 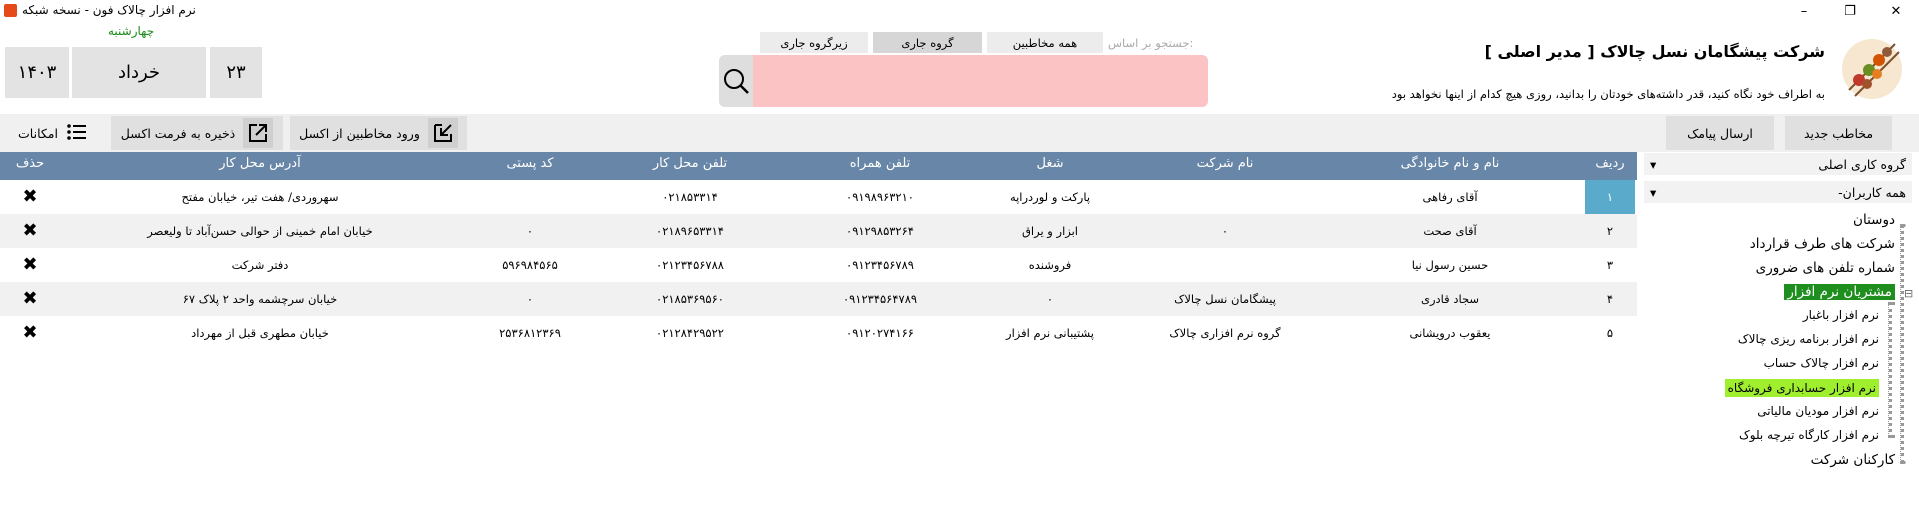 What do you see at coordinates (139, 72) in the screenshot?
I see `month-box: خرداد` at bounding box center [139, 72].